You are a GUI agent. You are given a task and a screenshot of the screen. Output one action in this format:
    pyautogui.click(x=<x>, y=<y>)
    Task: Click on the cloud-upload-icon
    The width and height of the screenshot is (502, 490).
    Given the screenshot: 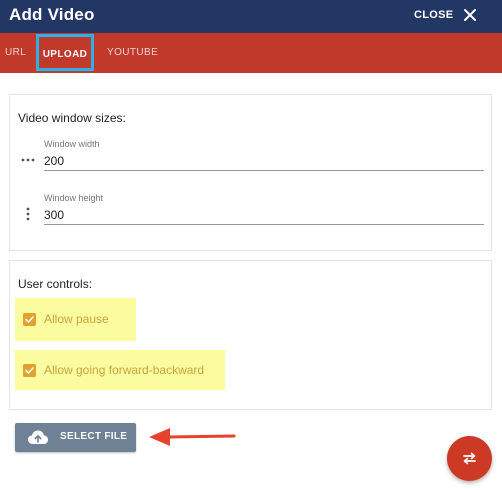 What is the action you would take?
    pyautogui.click(x=38, y=439)
    